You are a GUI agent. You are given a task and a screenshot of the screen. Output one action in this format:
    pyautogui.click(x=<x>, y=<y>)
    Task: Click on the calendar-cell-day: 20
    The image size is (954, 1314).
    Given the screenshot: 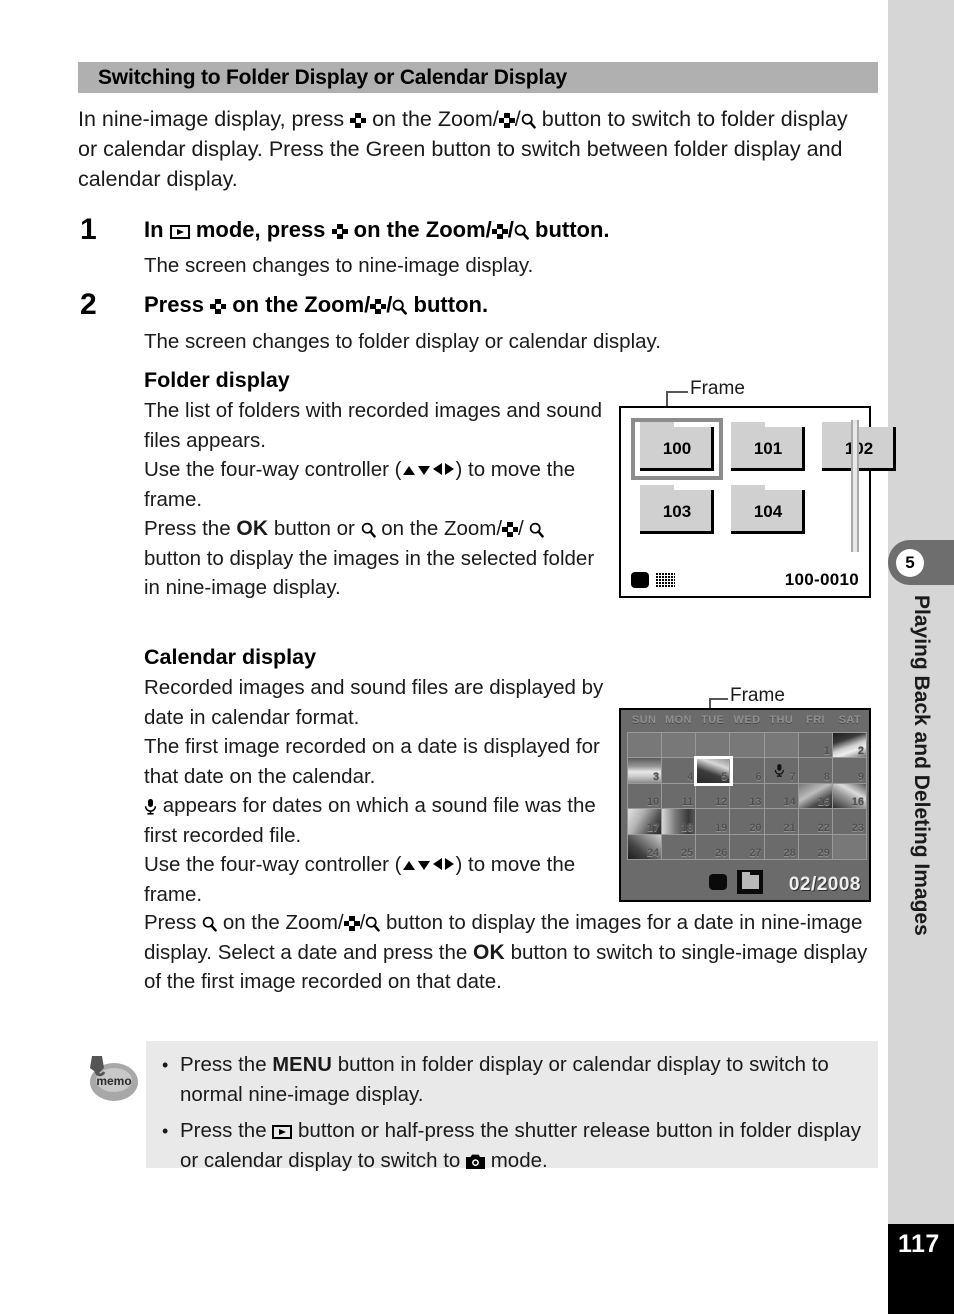 What is the action you would take?
    pyautogui.click(x=747, y=822)
    